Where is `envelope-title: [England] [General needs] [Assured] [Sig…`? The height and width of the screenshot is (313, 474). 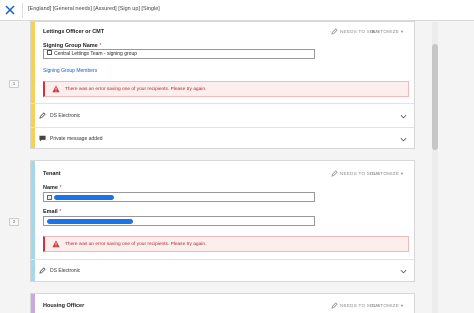 envelope-title: [England] [General needs] [Assured] [Sig… is located at coordinates (94, 9).